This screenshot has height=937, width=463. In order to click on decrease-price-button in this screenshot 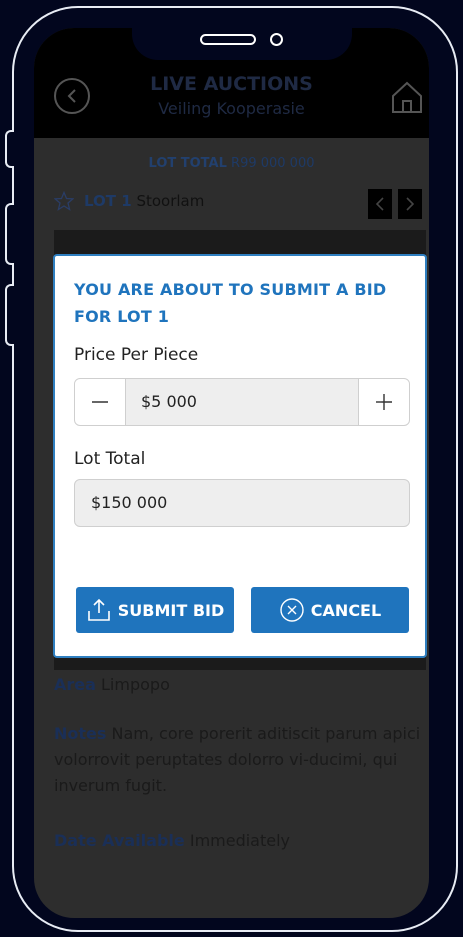, I will do `click(100, 402)`.